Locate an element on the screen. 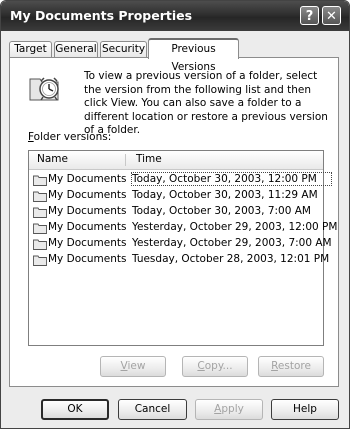  title-bar: My Documents Properties ? ✕ is located at coordinates (175, 16).